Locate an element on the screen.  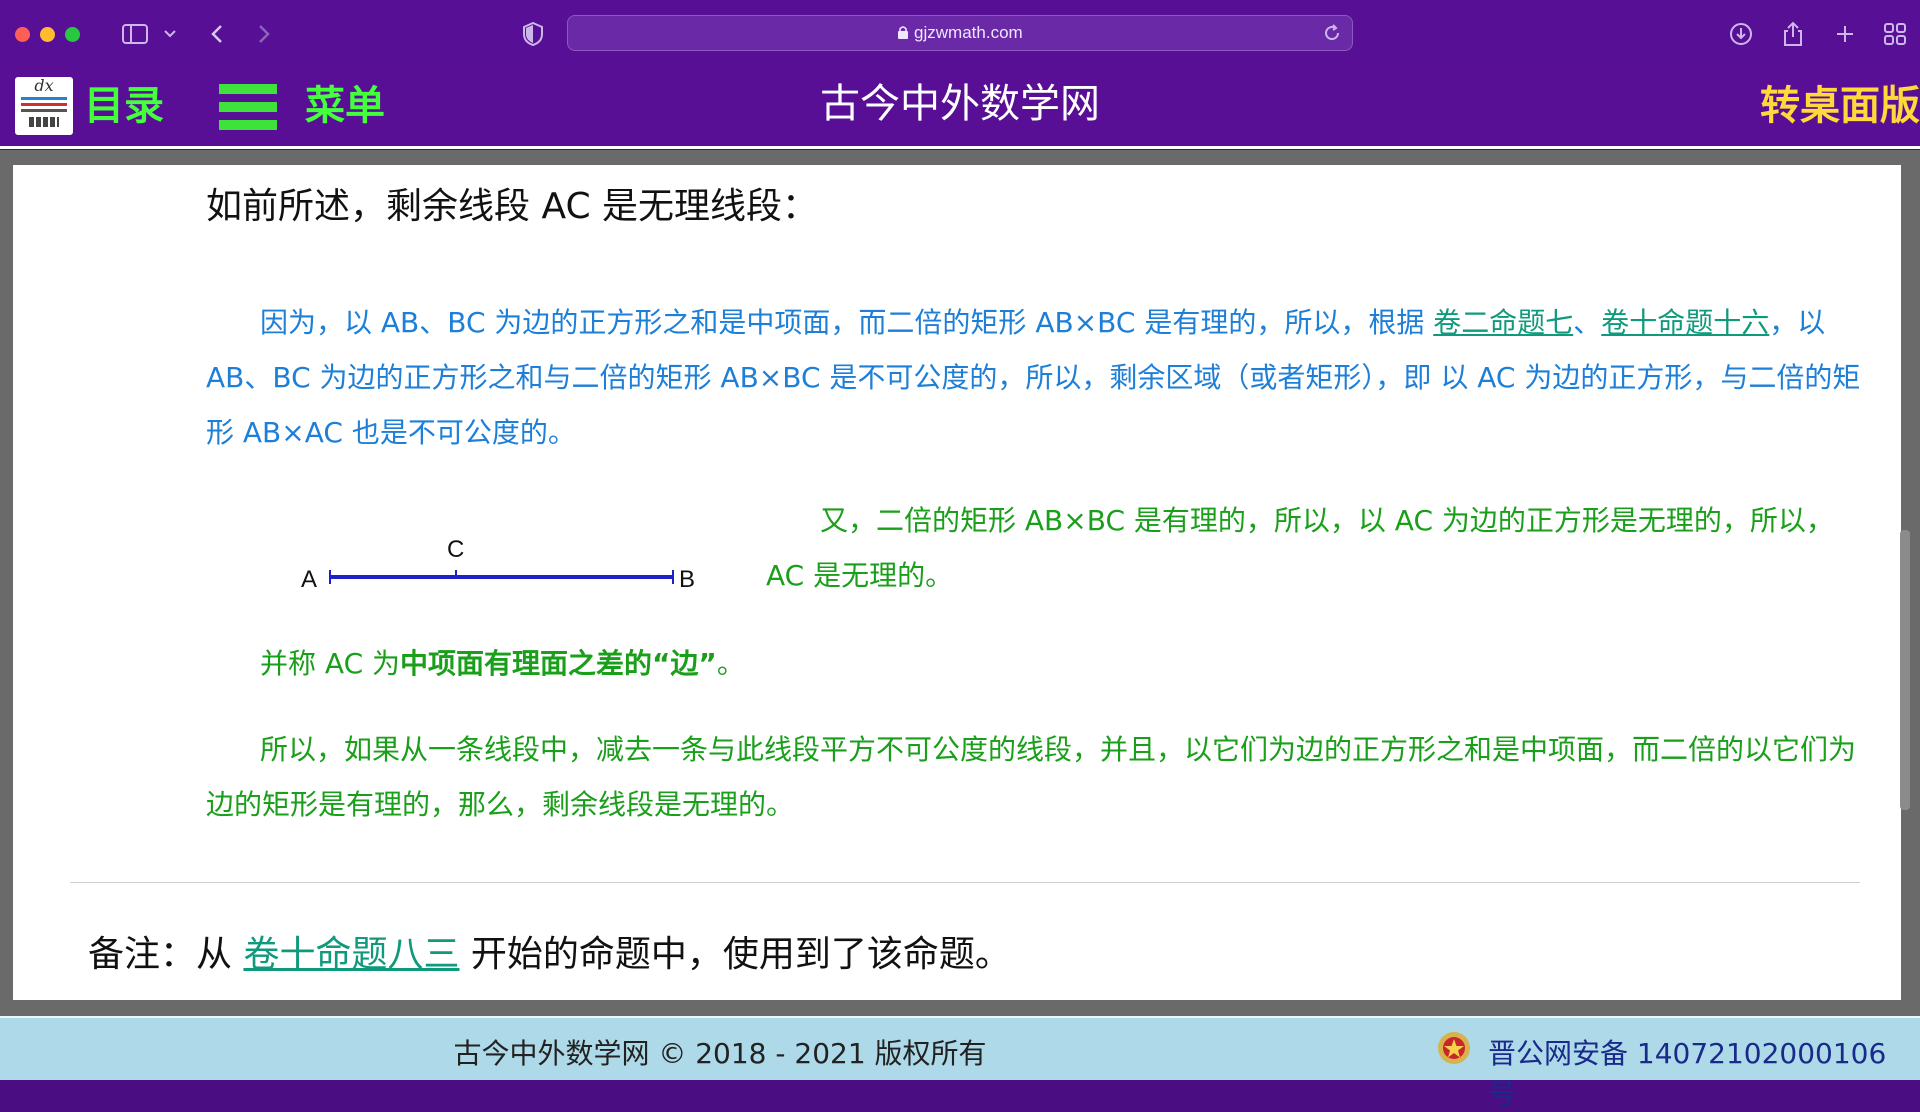
download-icon is located at coordinates (1741, 34).